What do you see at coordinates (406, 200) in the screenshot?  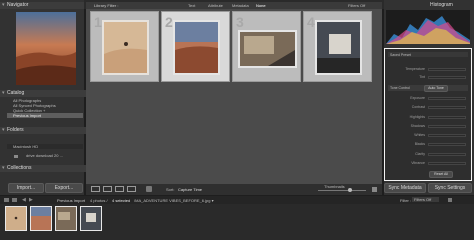 I see `filter-label: Filter :` at bounding box center [406, 200].